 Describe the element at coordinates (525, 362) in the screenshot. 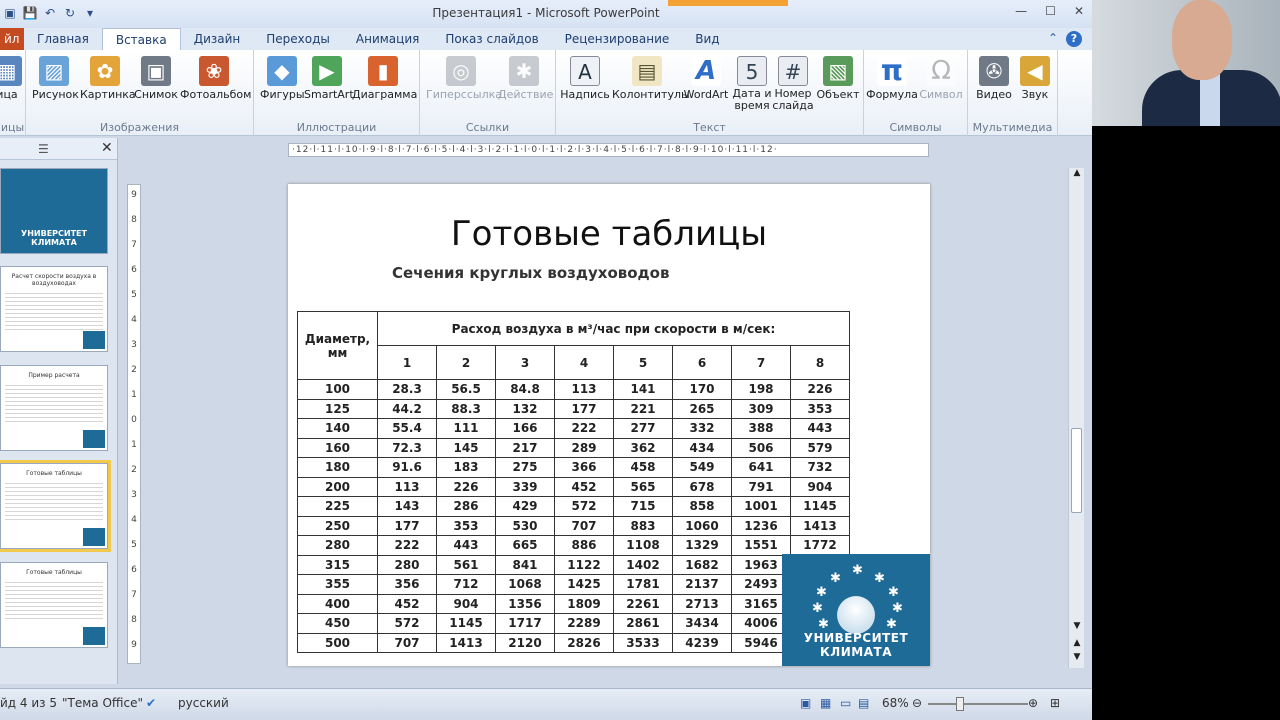

I see `speed-header-cell: 3` at that location.